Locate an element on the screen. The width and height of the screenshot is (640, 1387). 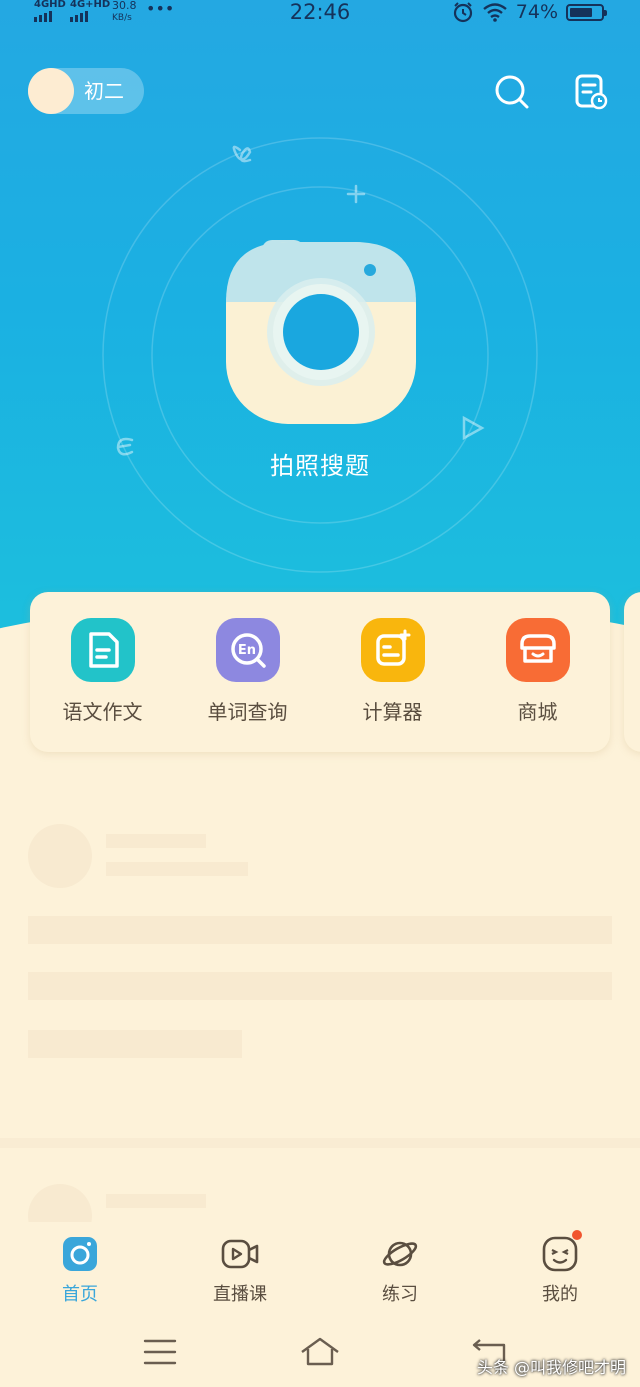
doc-clock-icon is located at coordinates (592, 92).